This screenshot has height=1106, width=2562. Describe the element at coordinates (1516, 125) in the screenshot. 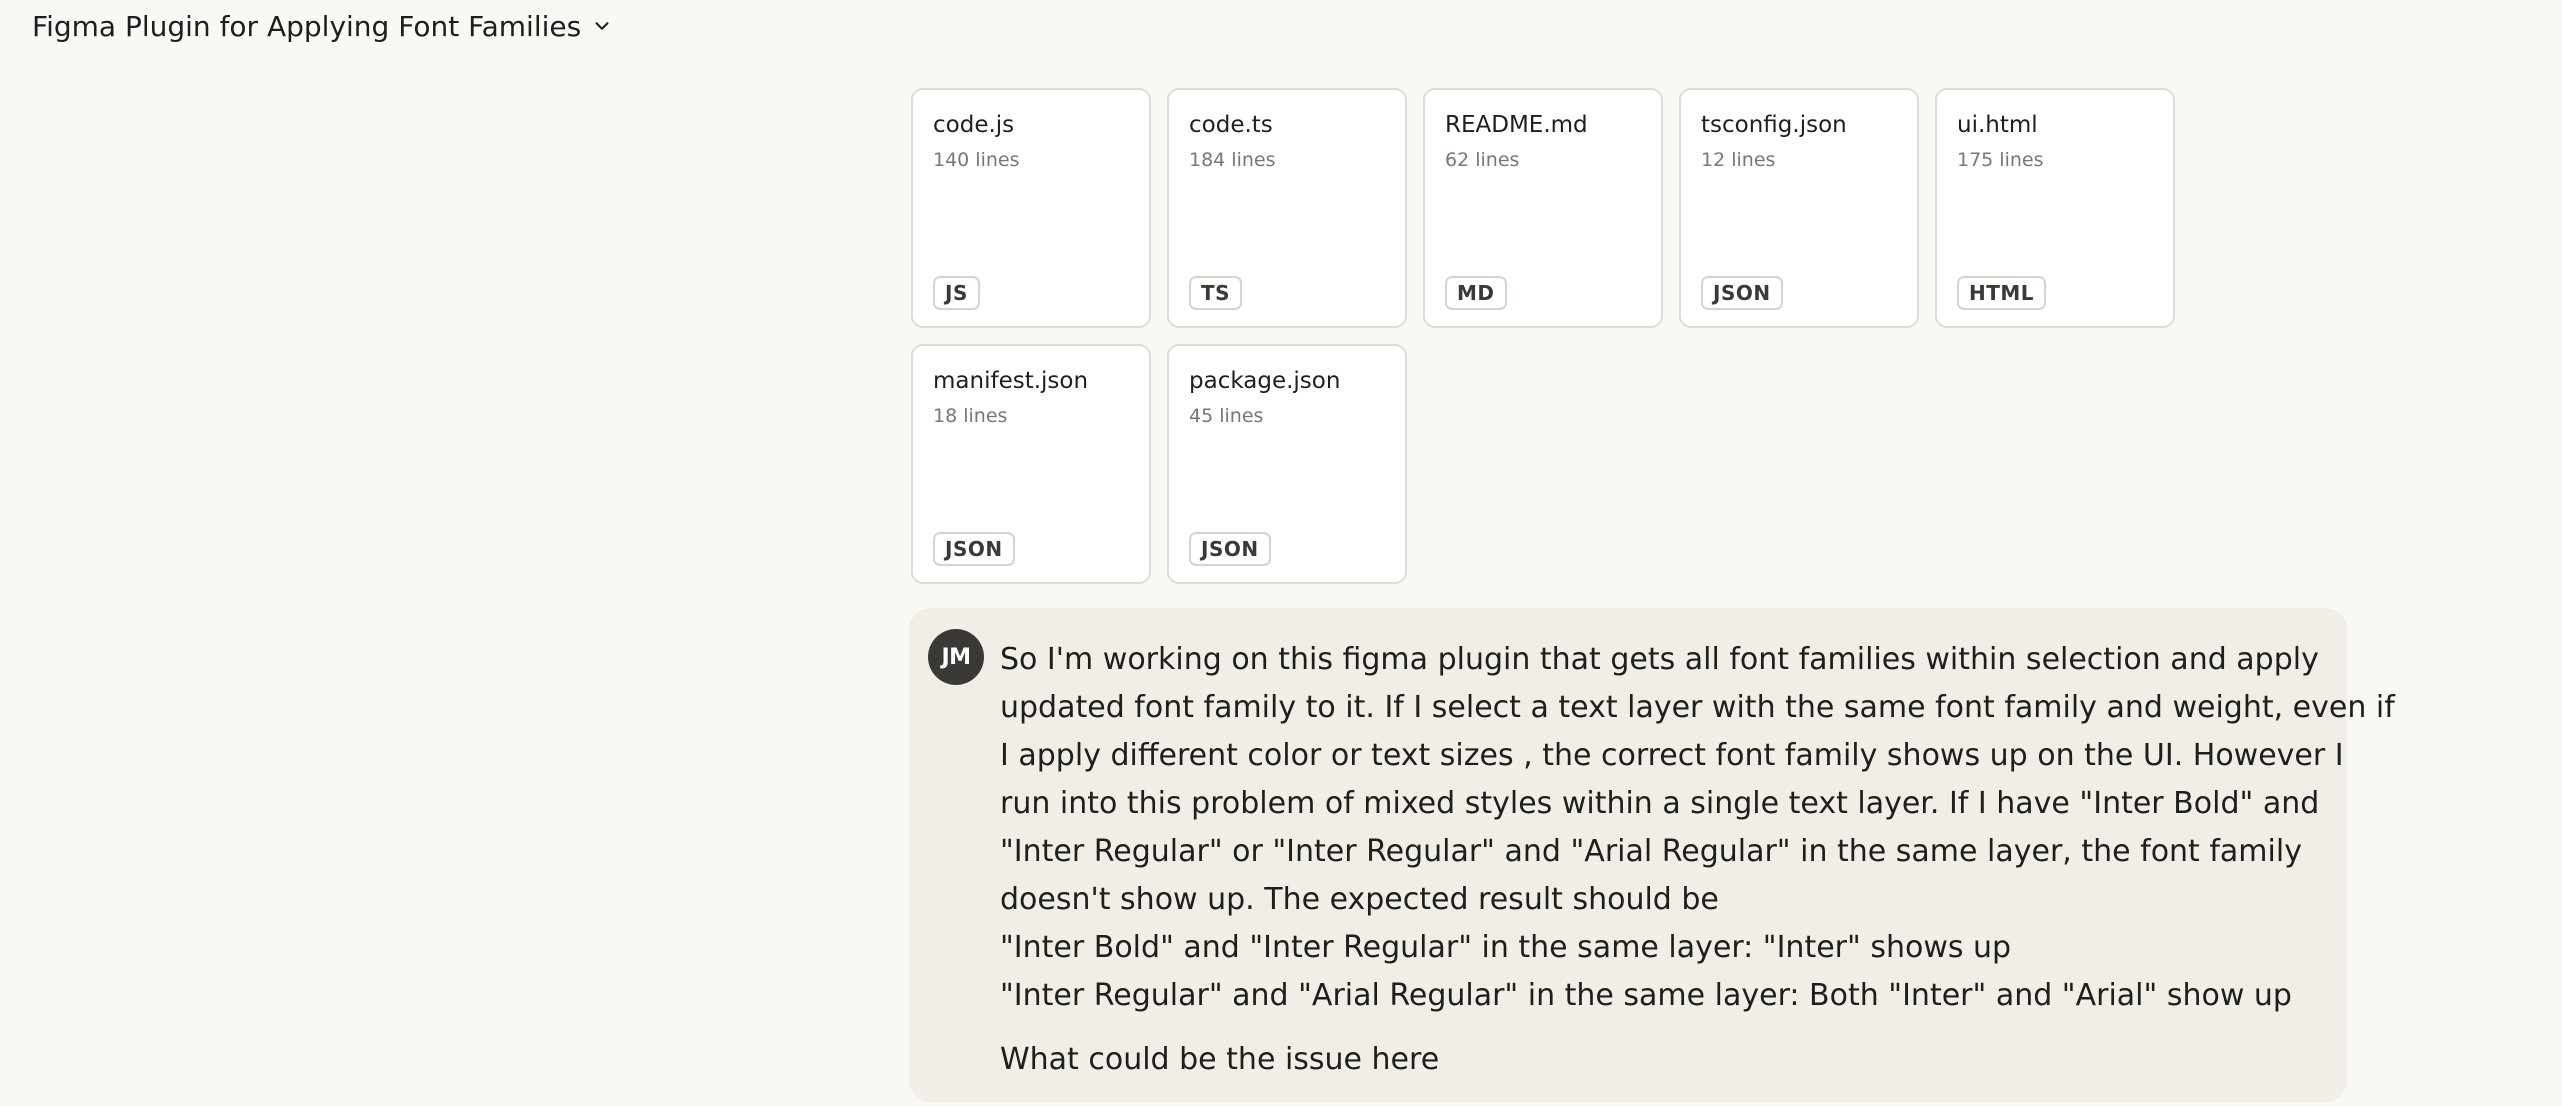

I see `file-name: README.md` at that location.